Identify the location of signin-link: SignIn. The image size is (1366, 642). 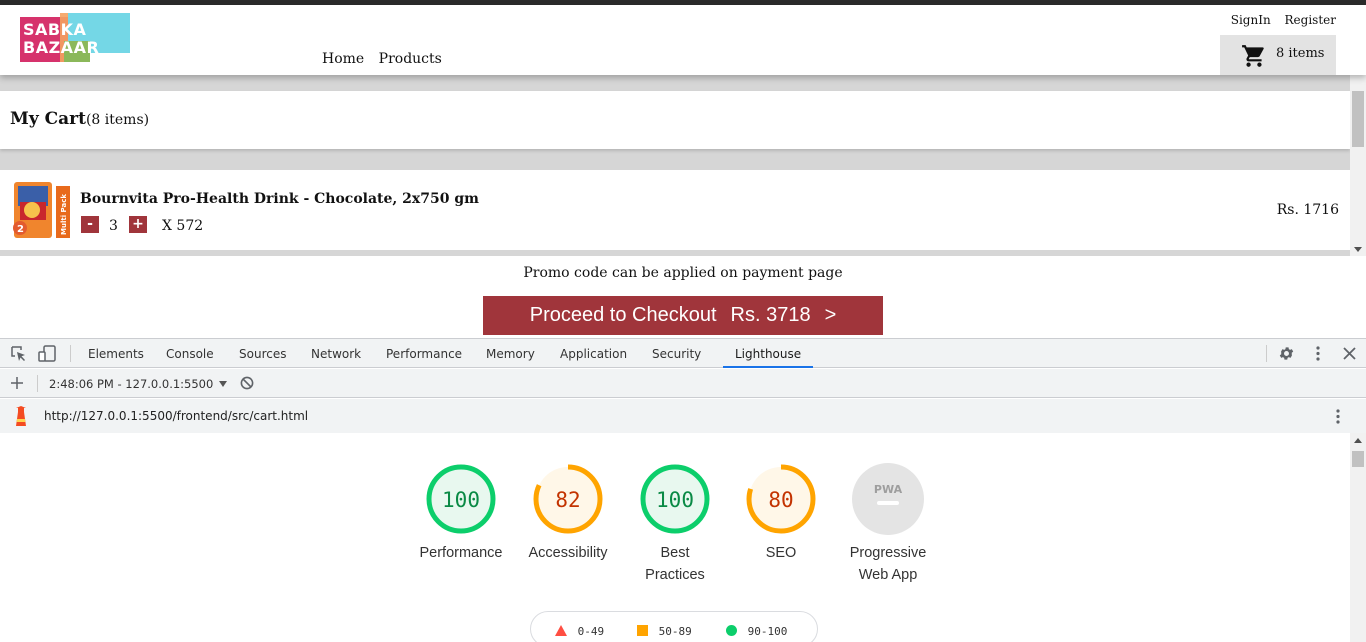
(1251, 20).